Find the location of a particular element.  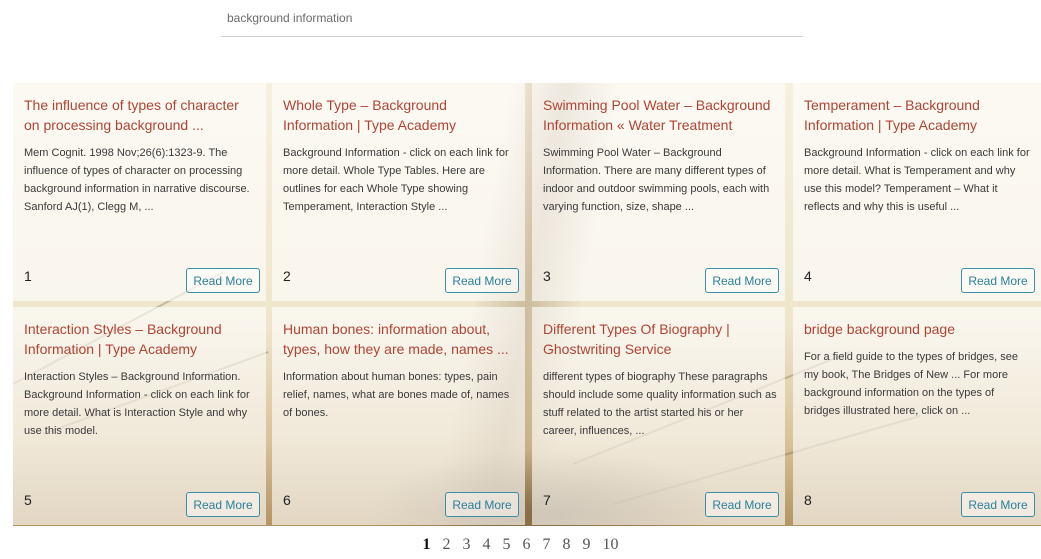

result-number: 6 is located at coordinates (287, 500).